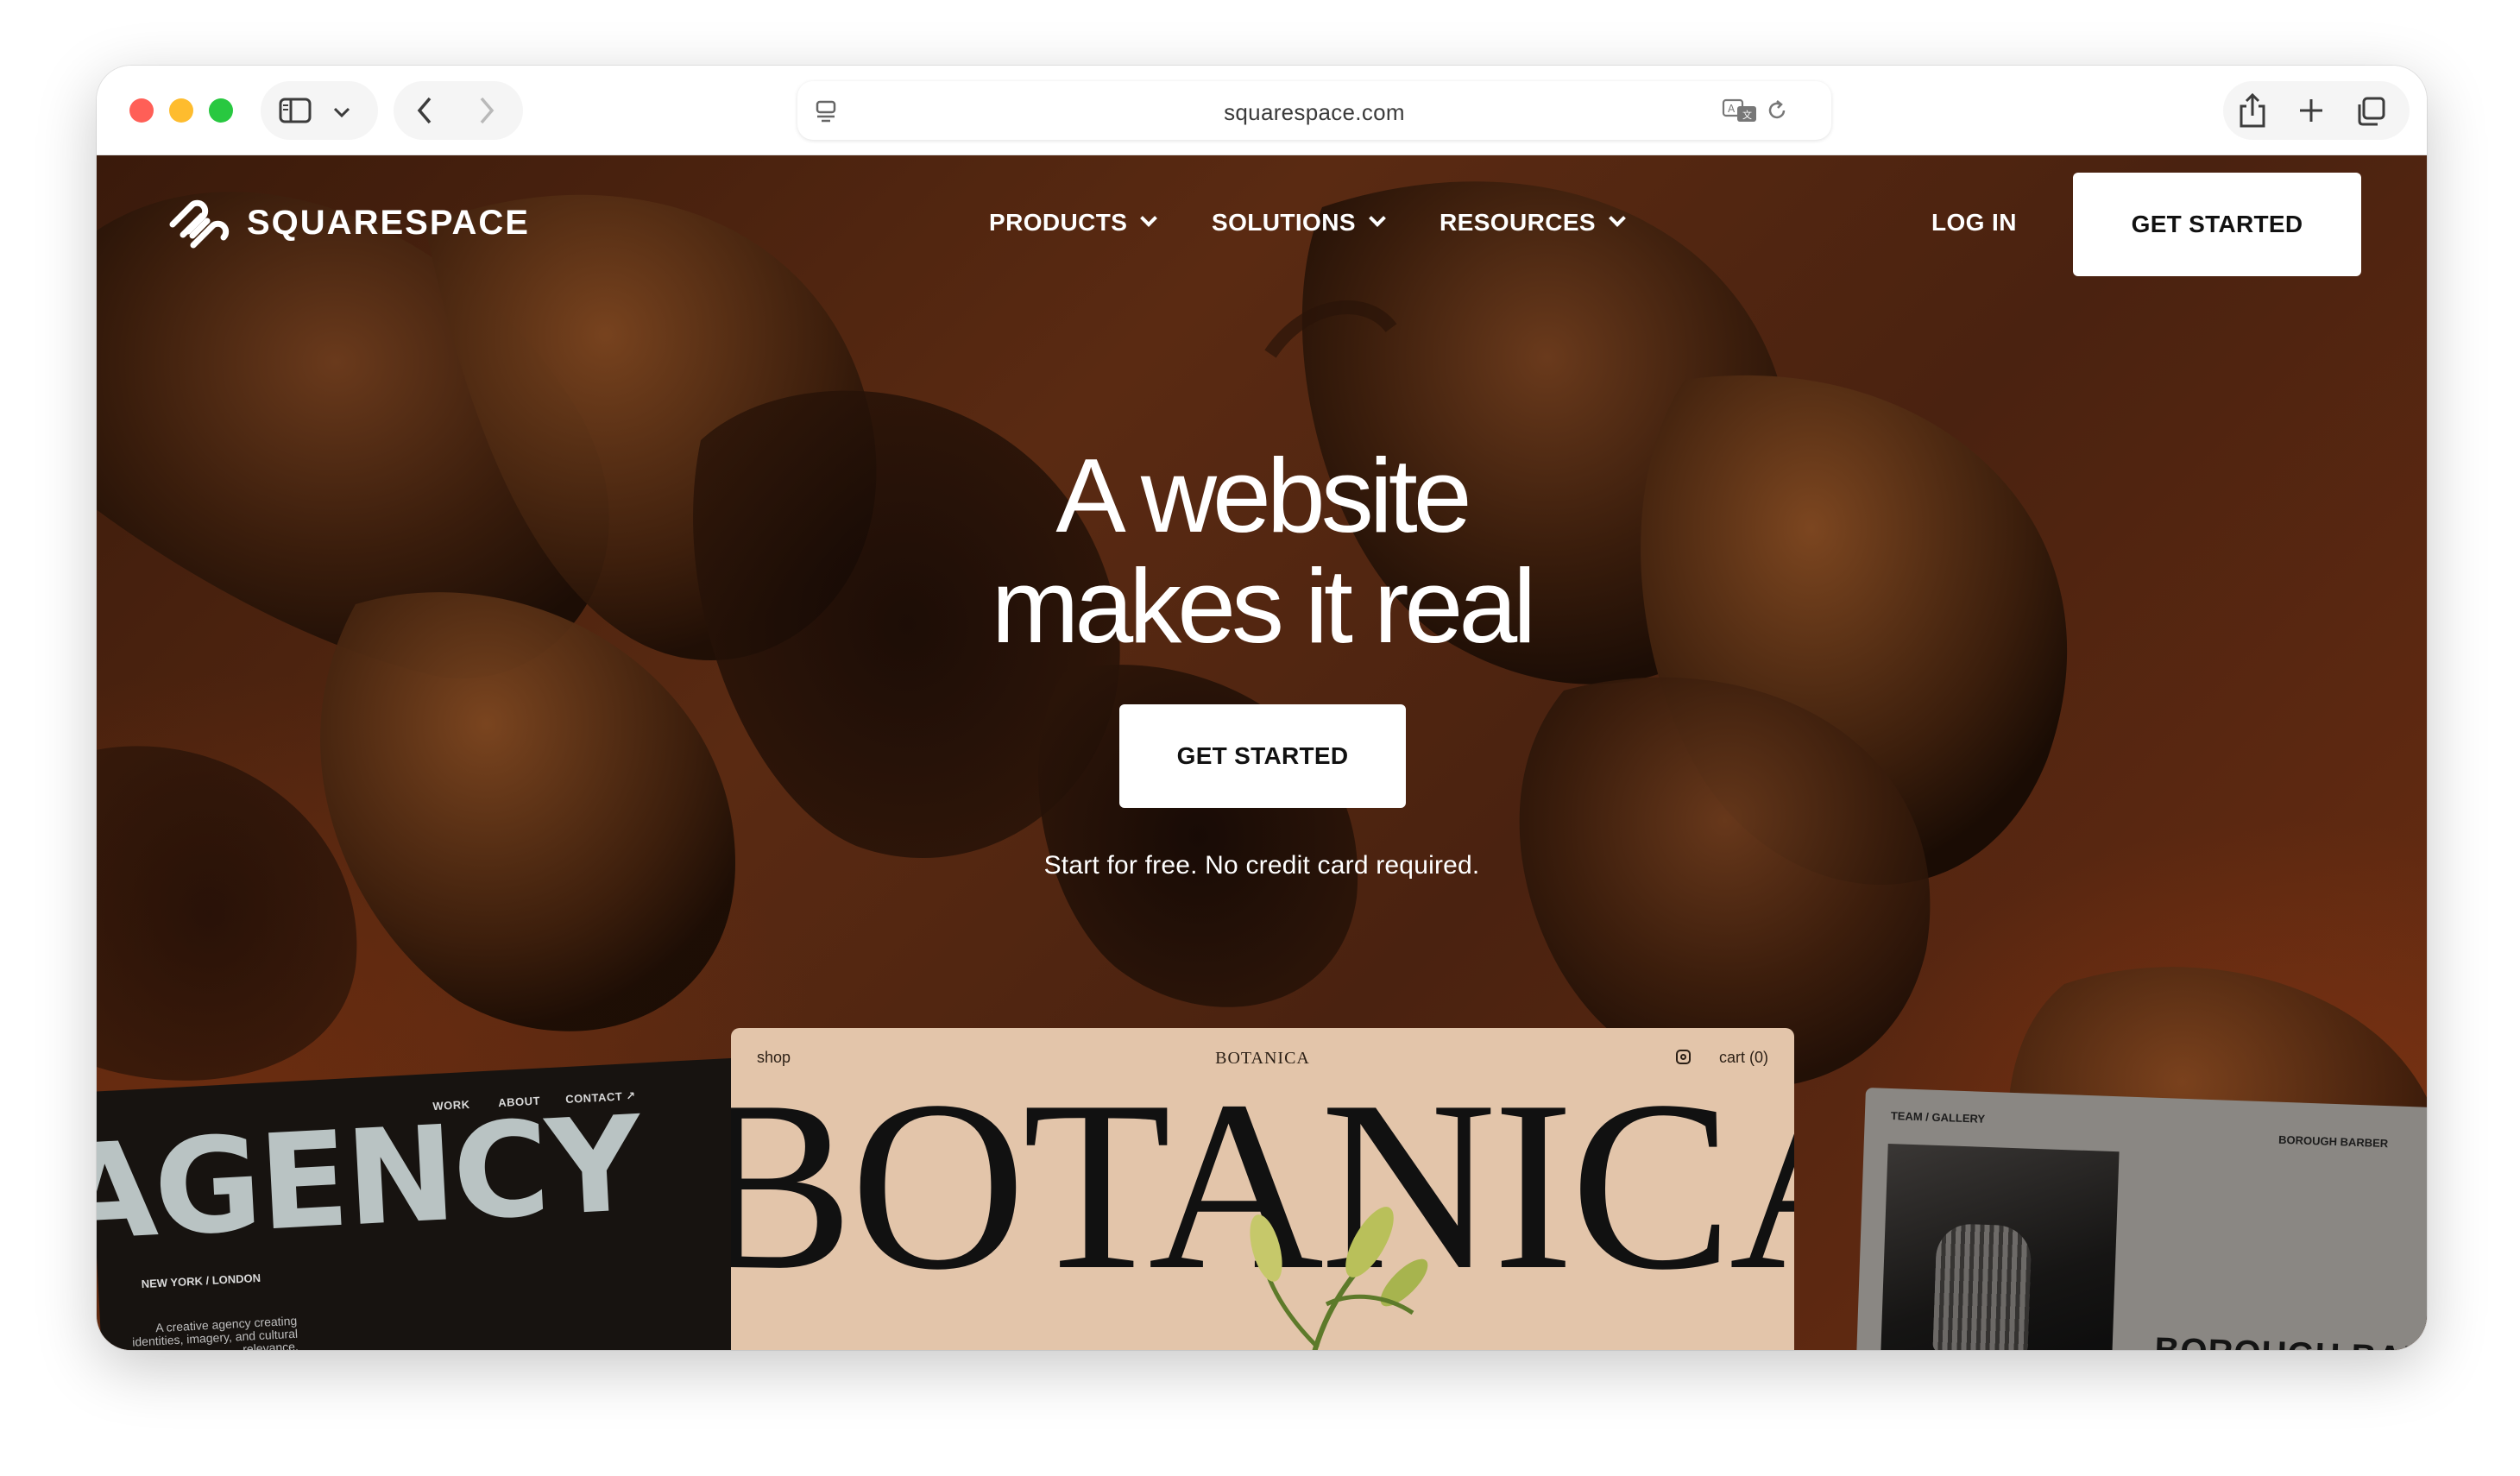 This screenshot has width=2520, height=1476. What do you see at coordinates (370, 1179) in the screenshot?
I see `agency-title: AGENCY` at bounding box center [370, 1179].